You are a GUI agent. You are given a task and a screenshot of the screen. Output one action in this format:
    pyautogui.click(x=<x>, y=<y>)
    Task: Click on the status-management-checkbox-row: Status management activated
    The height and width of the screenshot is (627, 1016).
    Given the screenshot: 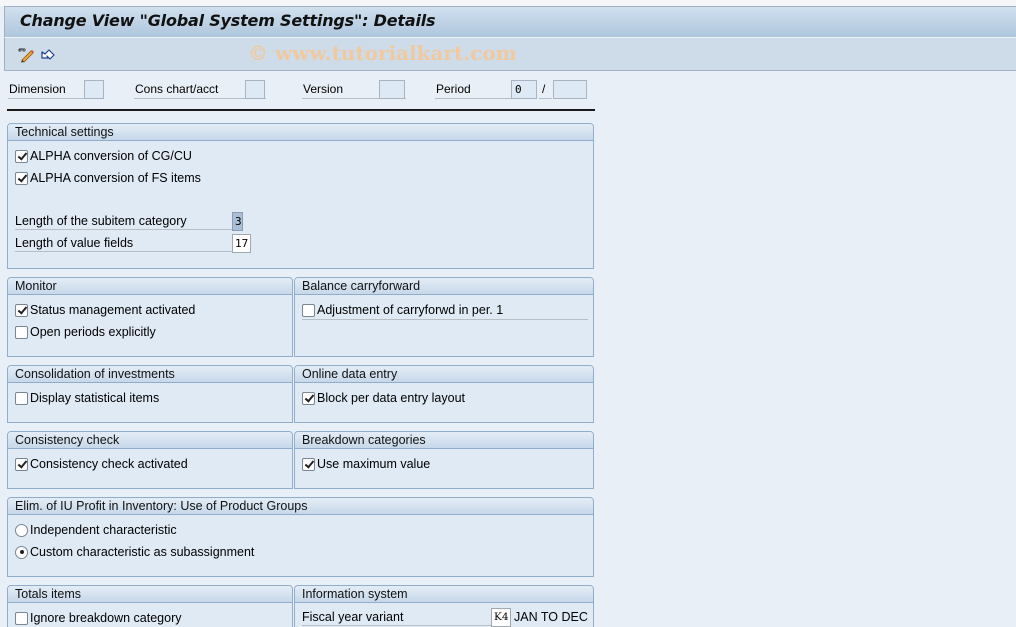 What is the action you would take?
    pyautogui.click(x=105, y=310)
    